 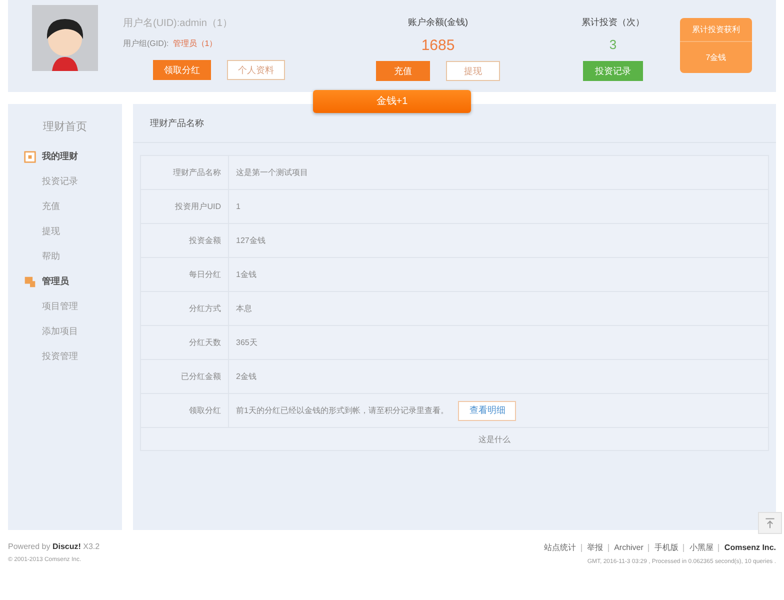 I want to click on sidebar-item: 项目管理, so click(x=82, y=306).